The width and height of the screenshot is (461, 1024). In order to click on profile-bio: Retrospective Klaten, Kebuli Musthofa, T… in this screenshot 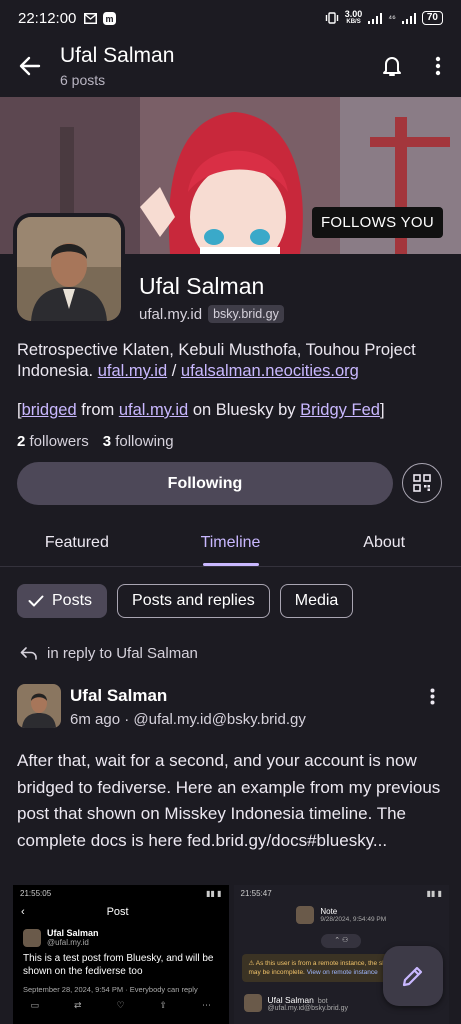, I will do `click(232, 361)`.